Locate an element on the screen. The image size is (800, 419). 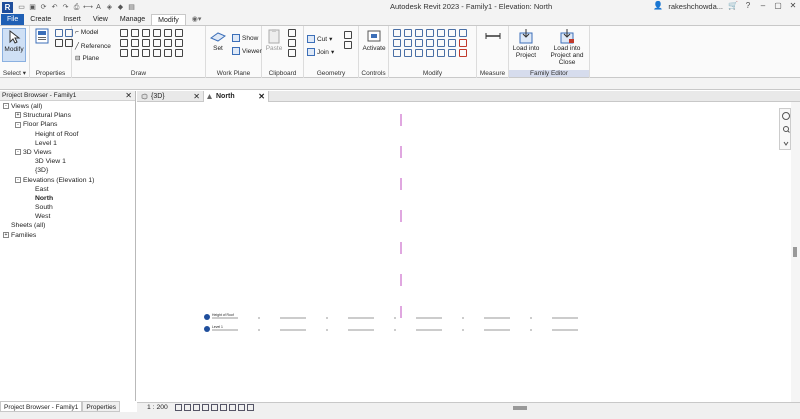
mirror-draw-icon is located at coordinates (430, 33).